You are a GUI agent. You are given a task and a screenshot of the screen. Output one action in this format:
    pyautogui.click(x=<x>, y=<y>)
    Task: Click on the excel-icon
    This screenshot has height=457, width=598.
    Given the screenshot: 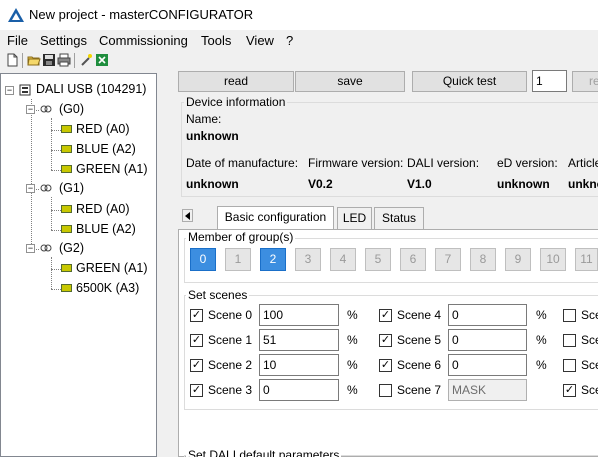 What is the action you would take?
    pyautogui.click(x=102, y=60)
    